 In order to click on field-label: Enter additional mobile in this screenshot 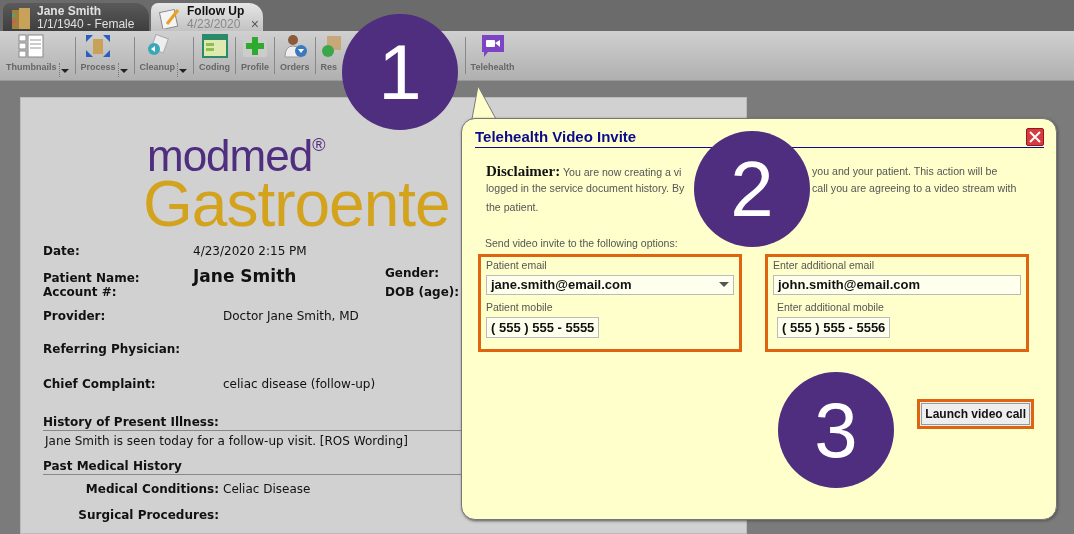, I will do `click(830, 307)`.